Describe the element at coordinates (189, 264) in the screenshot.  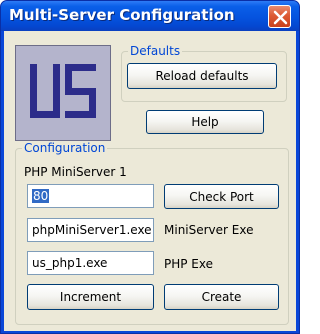
I see `php-exe-label: PHP Exe` at that location.